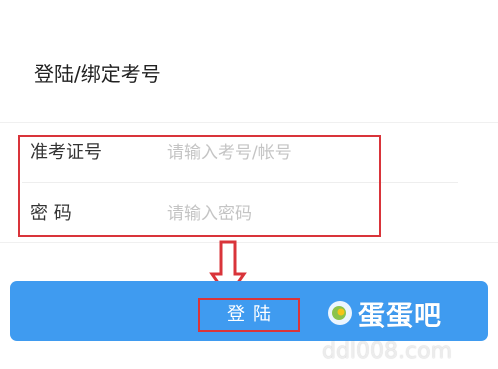 The width and height of the screenshot is (498, 369). I want to click on page-title: 登陆/绑定考号, so click(97, 74).